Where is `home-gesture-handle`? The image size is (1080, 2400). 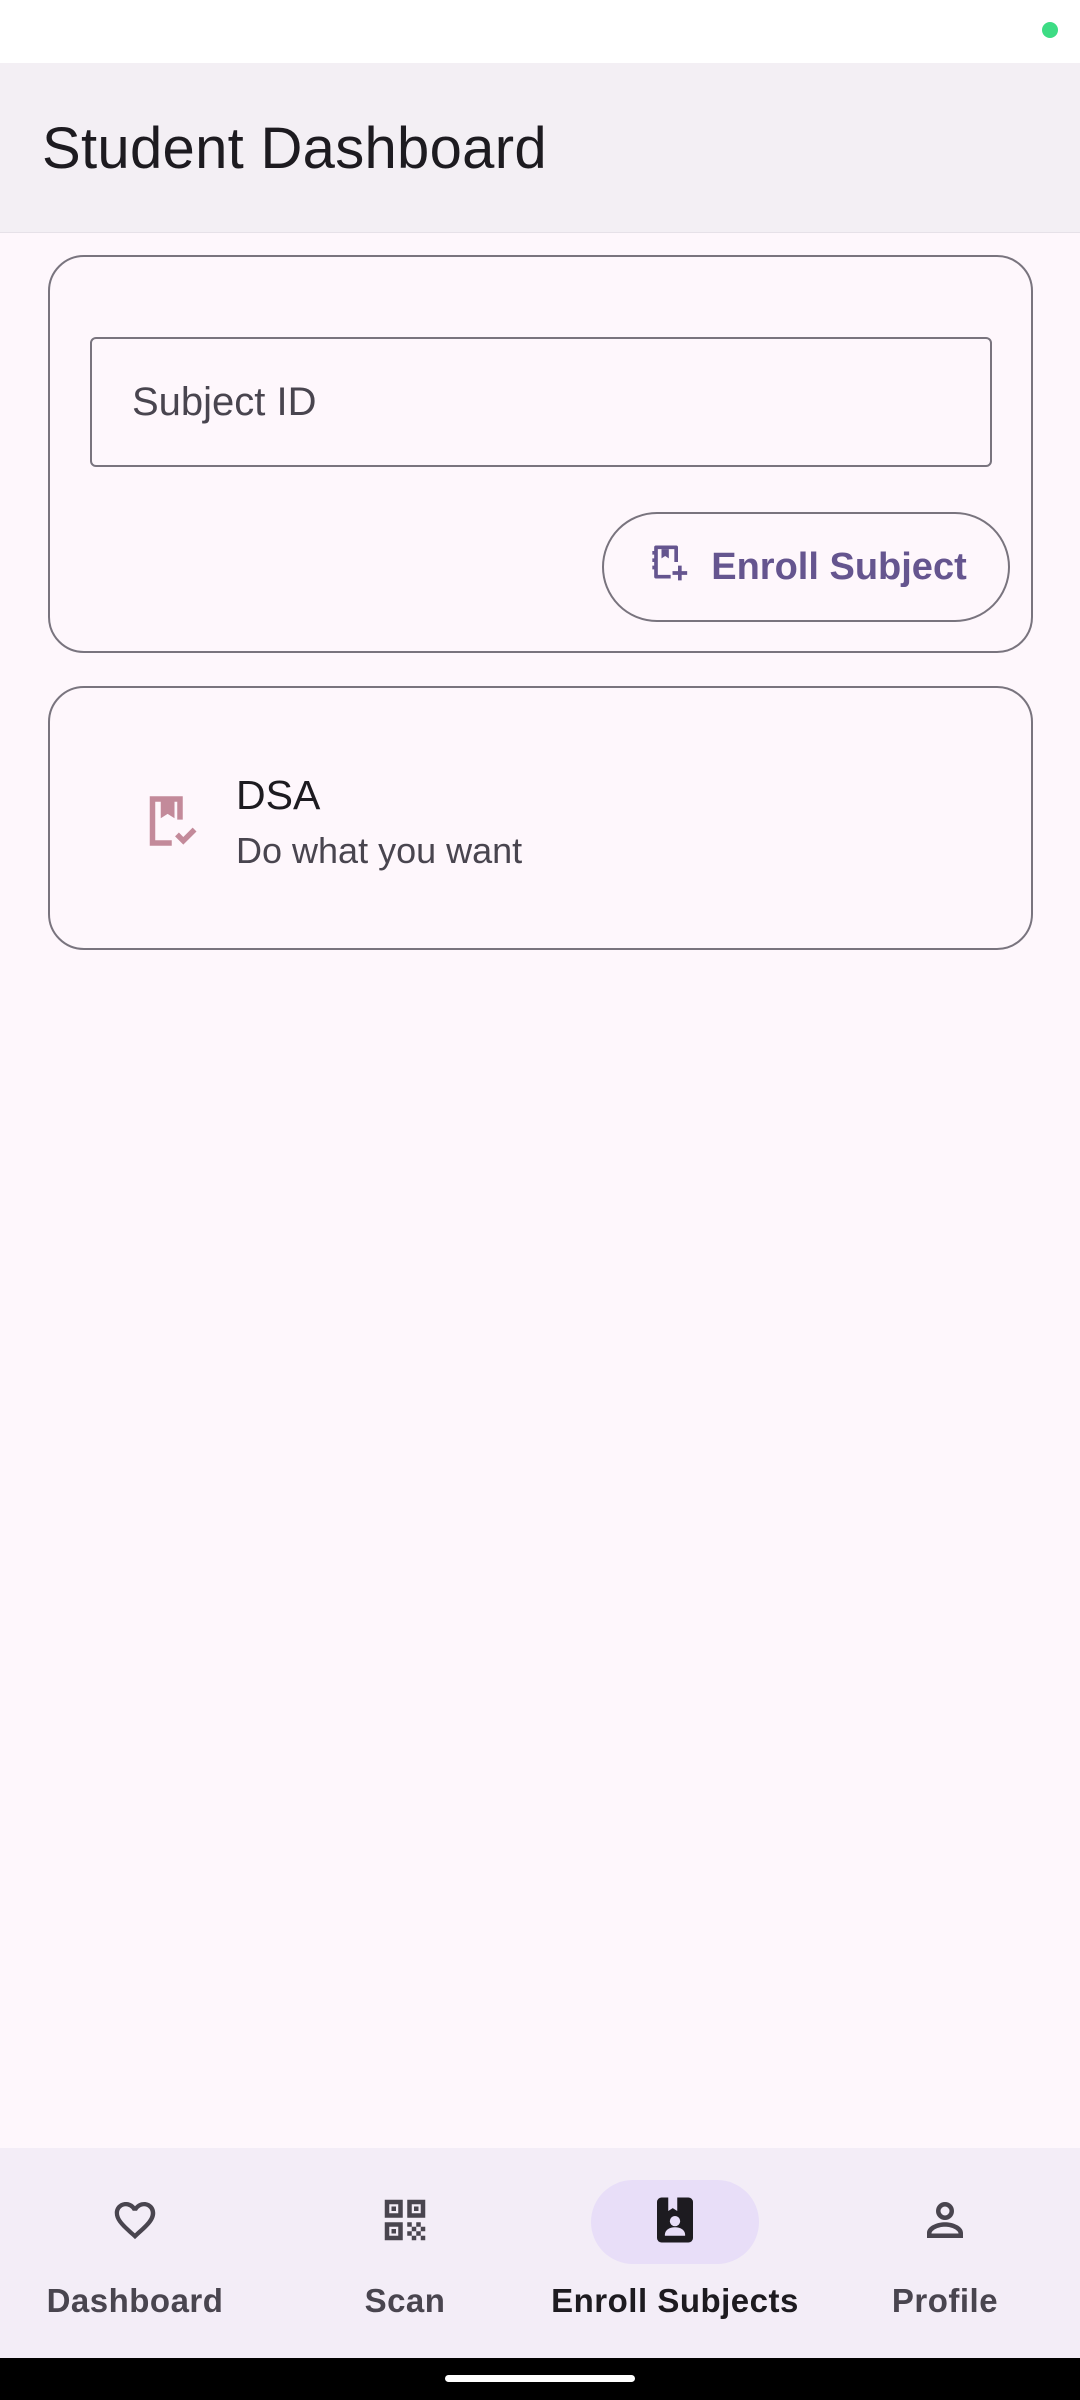
home-gesture-handle is located at coordinates (540, 2378).